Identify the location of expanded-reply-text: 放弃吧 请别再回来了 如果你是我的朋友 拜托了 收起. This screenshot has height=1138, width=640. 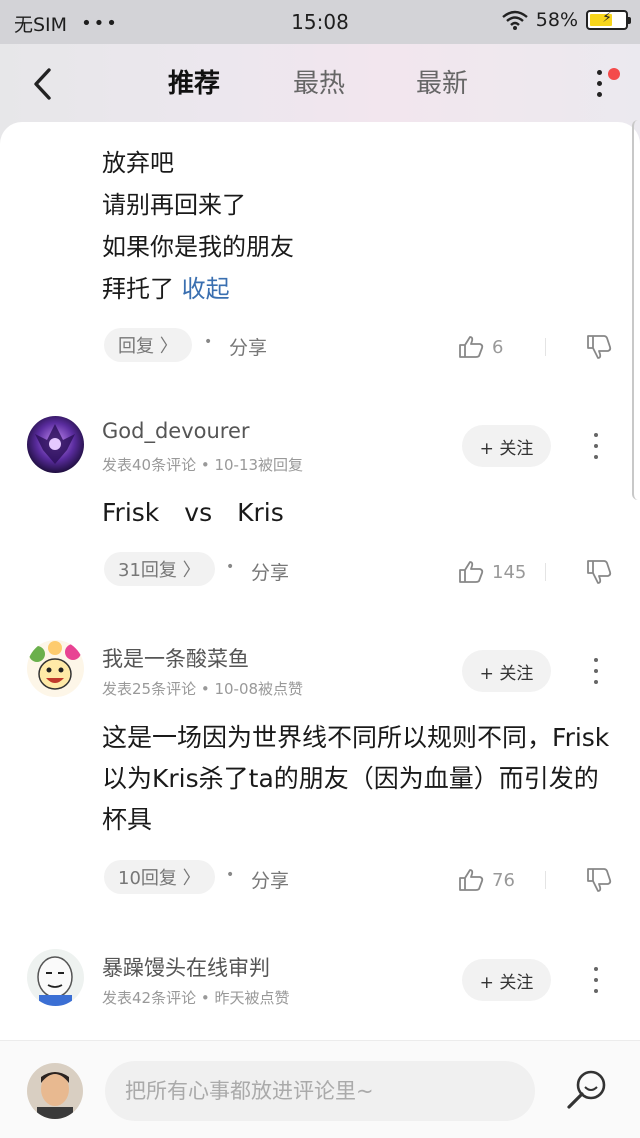
(198, 226).